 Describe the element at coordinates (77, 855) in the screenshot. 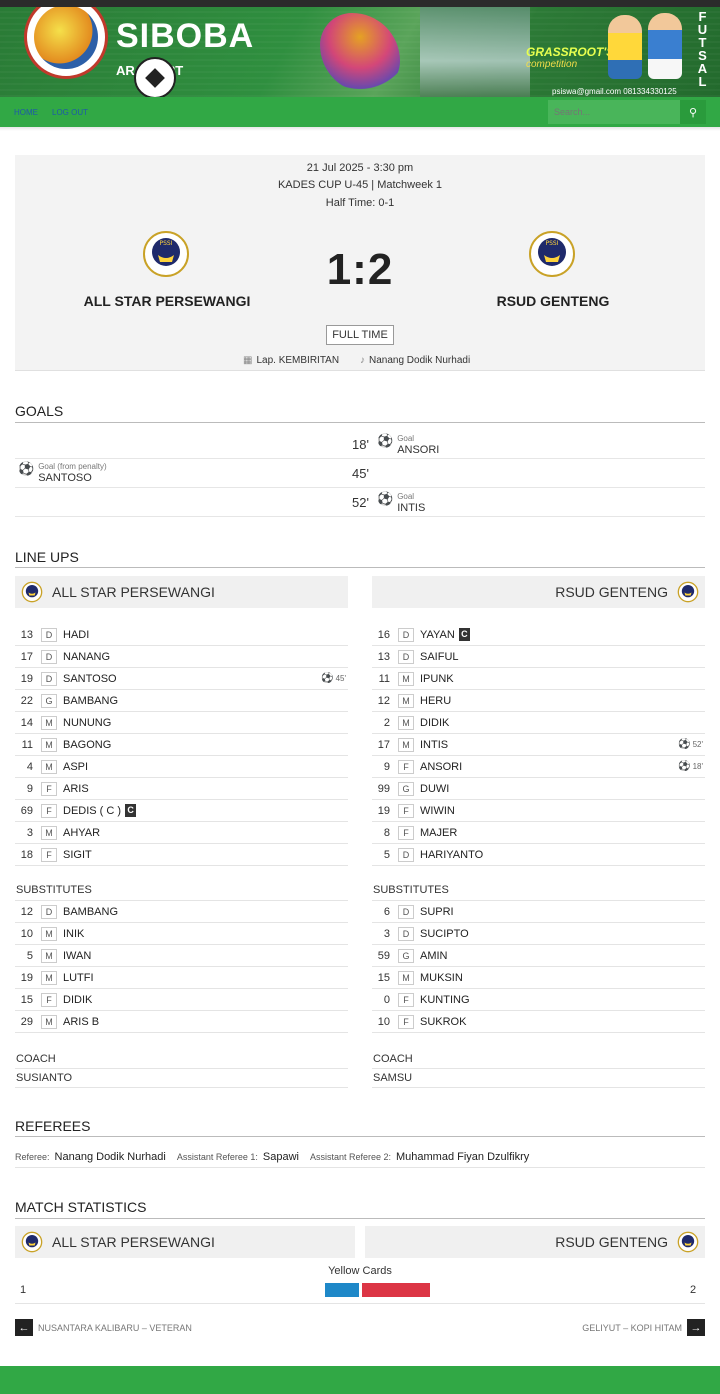

I see `player-name: SIGIT` at that location.